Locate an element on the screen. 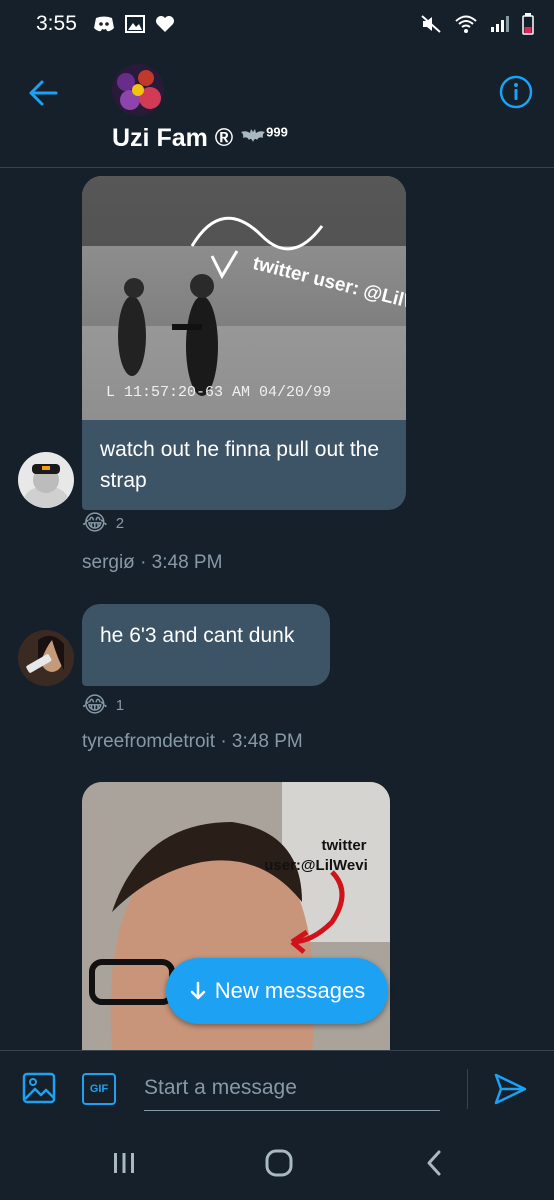 This screenshot has height=1200, width=554. new-messages-button: New messages is located at coordinates (277, 991).